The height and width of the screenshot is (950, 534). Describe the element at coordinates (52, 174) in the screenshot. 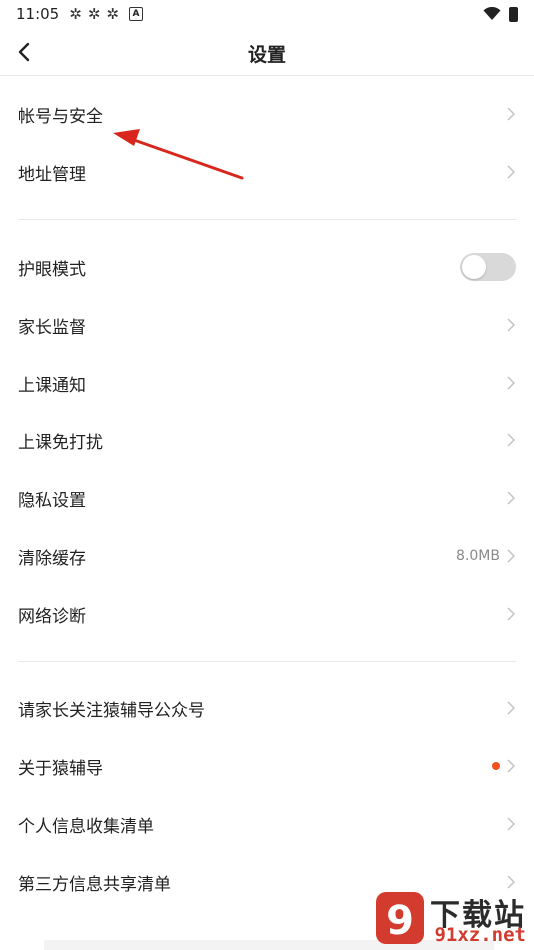

I see `settings-item-label: 地址管理` at that location.